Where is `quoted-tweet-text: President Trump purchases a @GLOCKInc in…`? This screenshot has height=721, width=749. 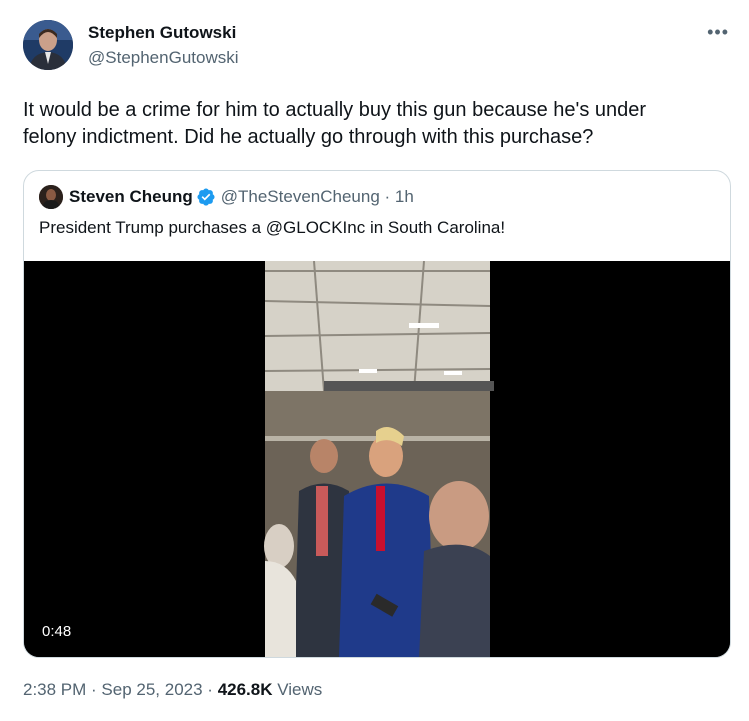 quoted-tweet-text: President Trump purchases a @GLOCKInc in… is located at coordinates (272, 227).